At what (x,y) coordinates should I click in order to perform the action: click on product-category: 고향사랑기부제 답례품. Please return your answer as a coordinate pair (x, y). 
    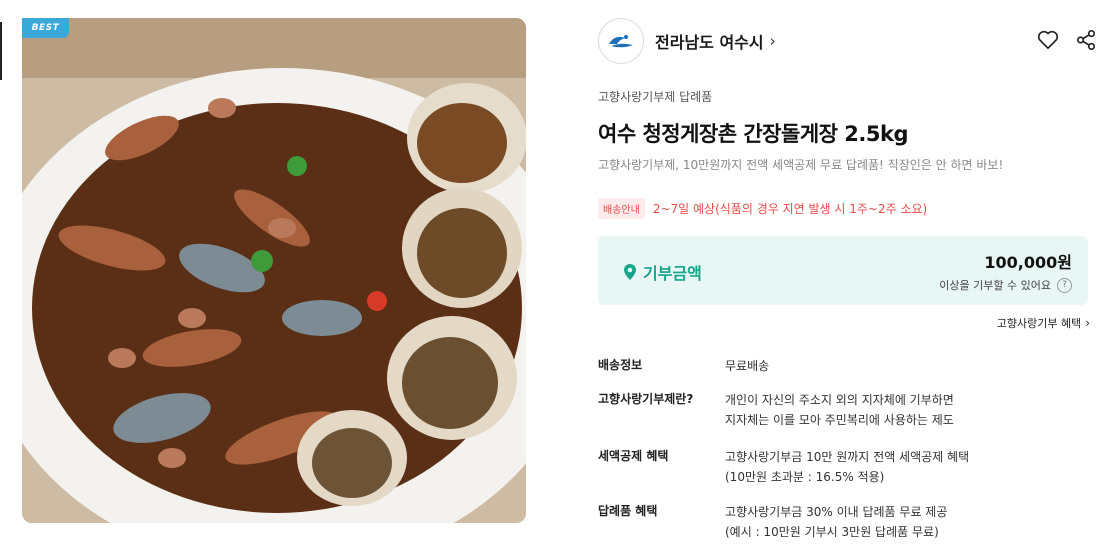
    Looking at the image, I should click on (655, 97).